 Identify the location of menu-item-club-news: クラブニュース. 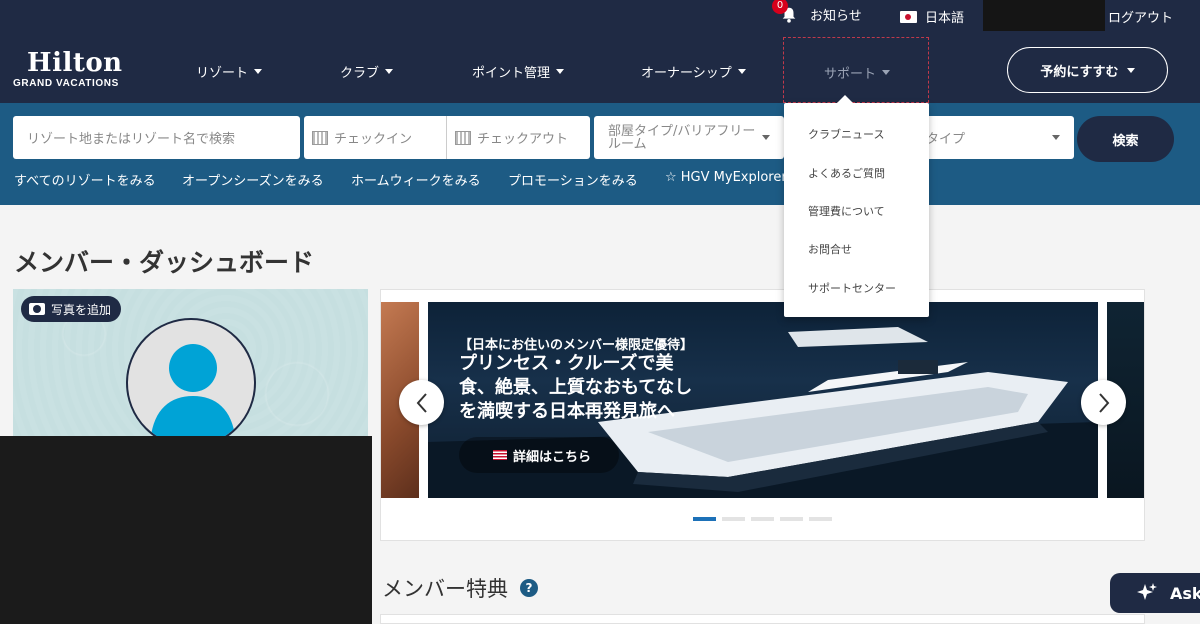
(846, 134).